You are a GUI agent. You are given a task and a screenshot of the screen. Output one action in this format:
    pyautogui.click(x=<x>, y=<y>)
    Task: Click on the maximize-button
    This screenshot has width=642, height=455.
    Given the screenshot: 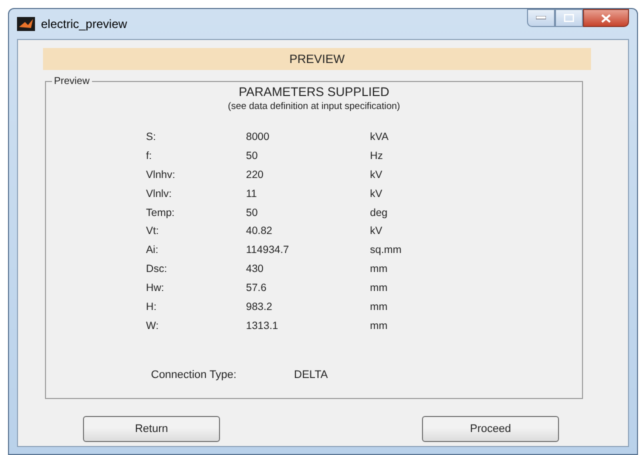 What is the action you would take?
    pyautogui.click(x=569, y=18)
    